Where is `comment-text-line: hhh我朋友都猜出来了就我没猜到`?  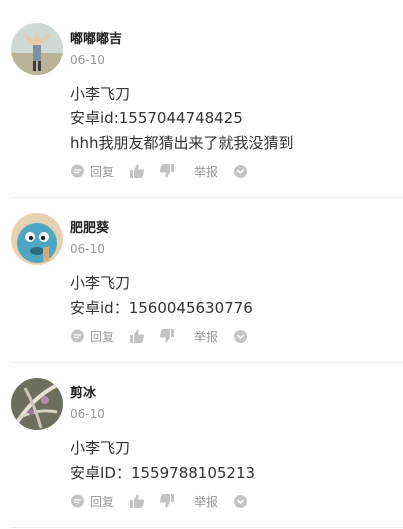
comment-text-line: hhh我朋友都猜出来了就我没猜到 is located at coordinates (182, 143).